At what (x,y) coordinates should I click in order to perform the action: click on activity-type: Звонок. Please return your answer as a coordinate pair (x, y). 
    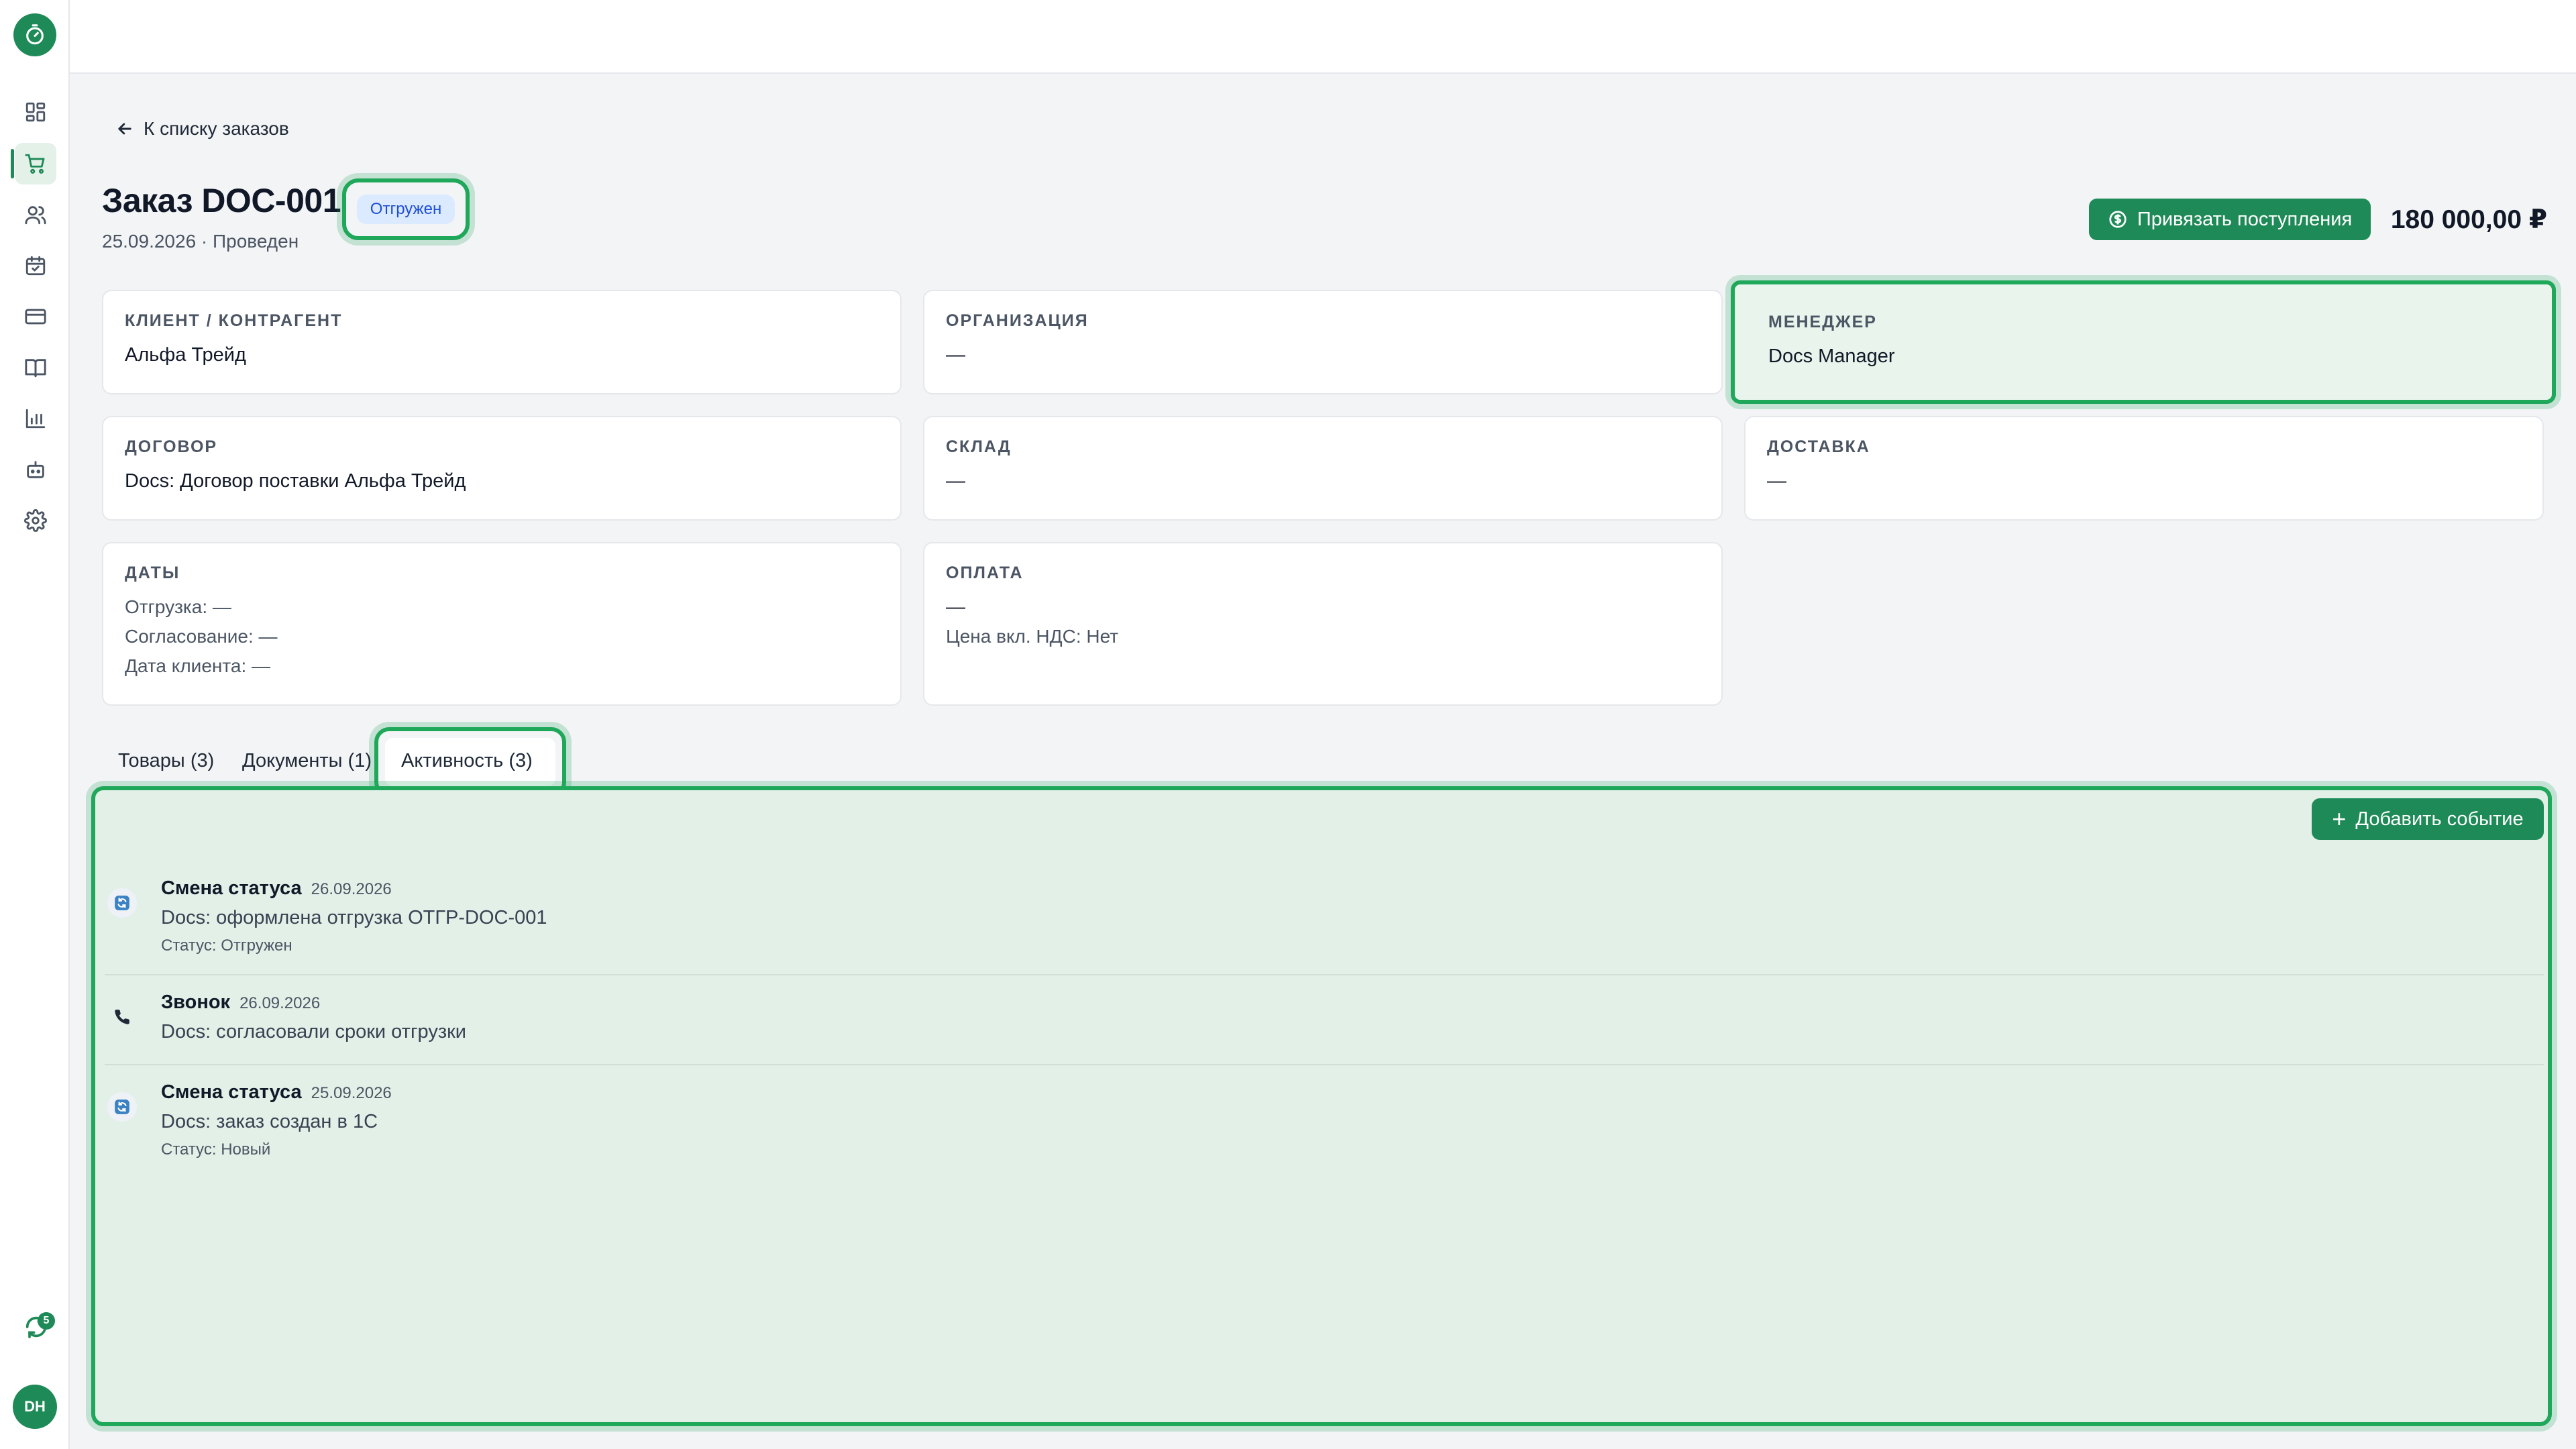
    Looking at the image, I should click on (196, 1002).